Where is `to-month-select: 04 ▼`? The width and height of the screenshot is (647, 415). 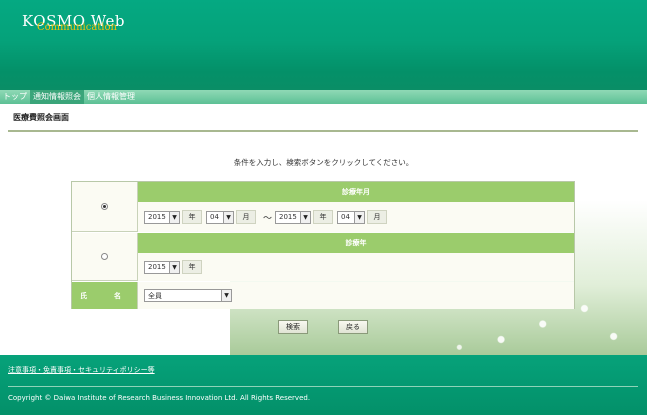 to-month-select: 04 ▼ is located at coordinates (351, 217).